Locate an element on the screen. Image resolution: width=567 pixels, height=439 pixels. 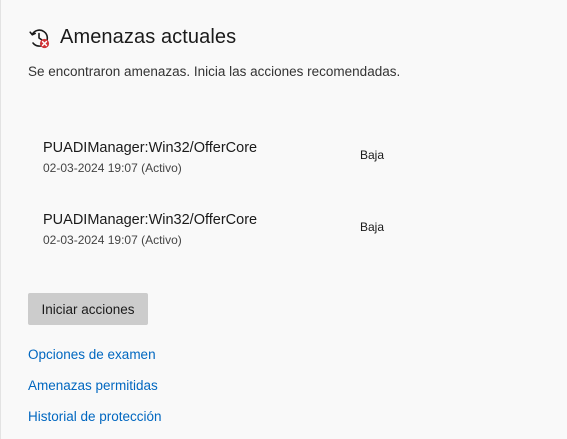
pane-edge is located at coordinates (0, 219).